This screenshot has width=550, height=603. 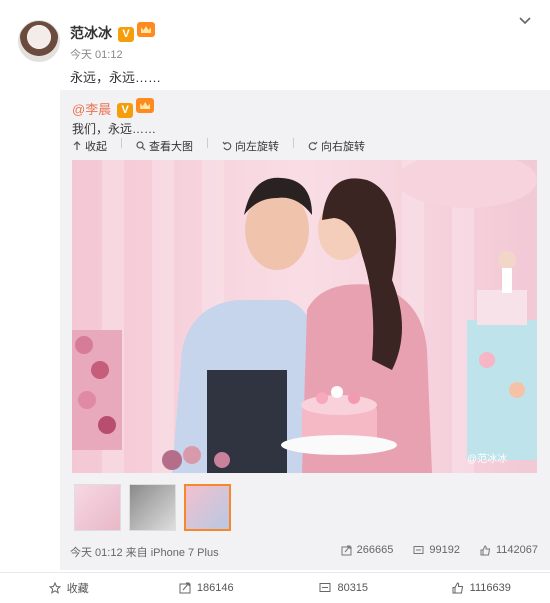 I want to click on repost-member-crown-icon, so click(x=145, y=105).